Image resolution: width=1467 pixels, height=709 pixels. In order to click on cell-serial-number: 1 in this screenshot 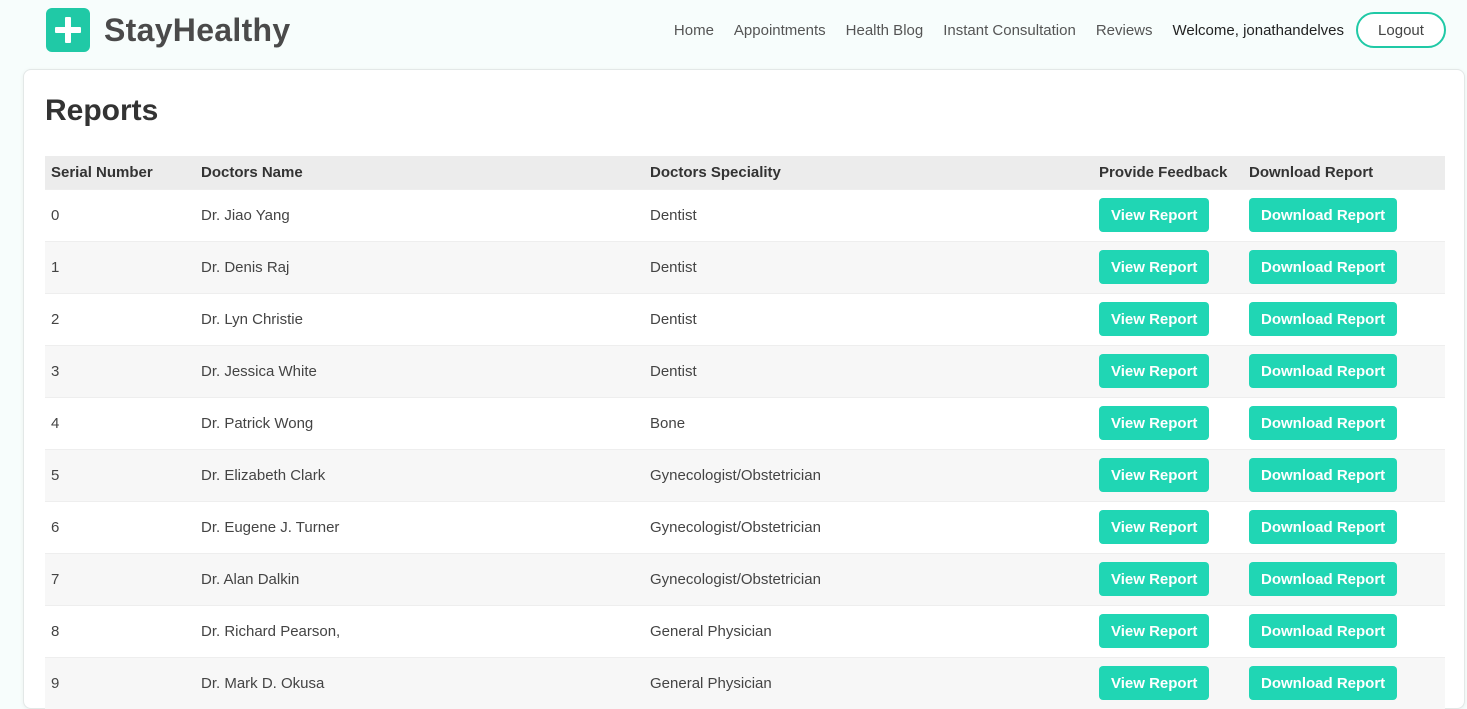, I will do `click(120, 266)`.